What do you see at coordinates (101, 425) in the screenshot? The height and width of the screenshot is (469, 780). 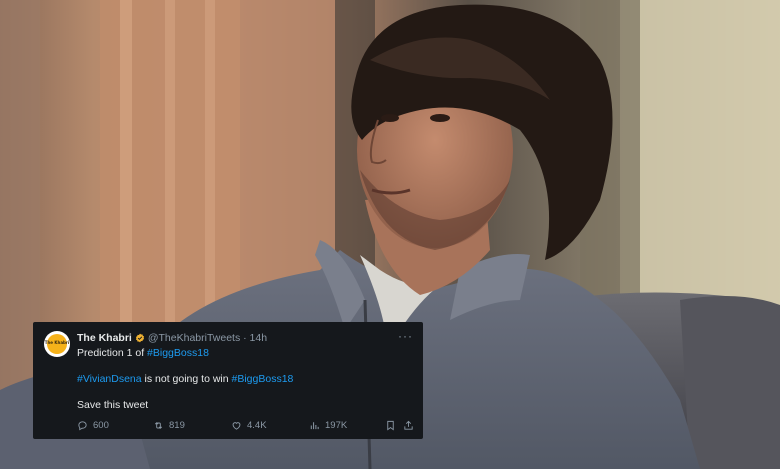 I see `reply-count: 600` at bounding box center [101, 425].